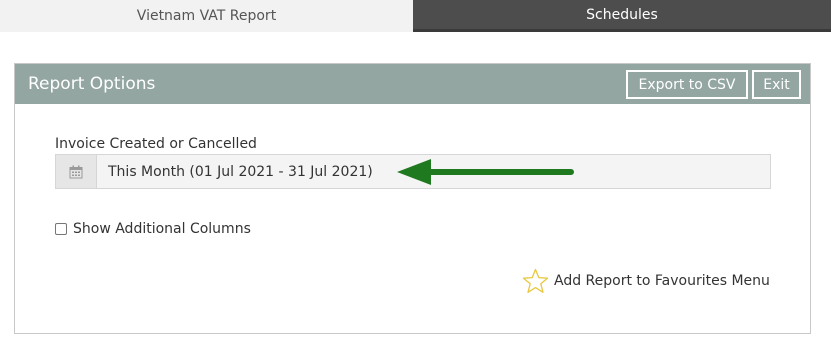 This screenshot has width=831, height=353. What do you see at coordinates (240, 171) in the screenshot?
I see `date-range-value: This Month (01 Jul 2021 - 31 Jul 2021)` at bounding box center [240, 171].